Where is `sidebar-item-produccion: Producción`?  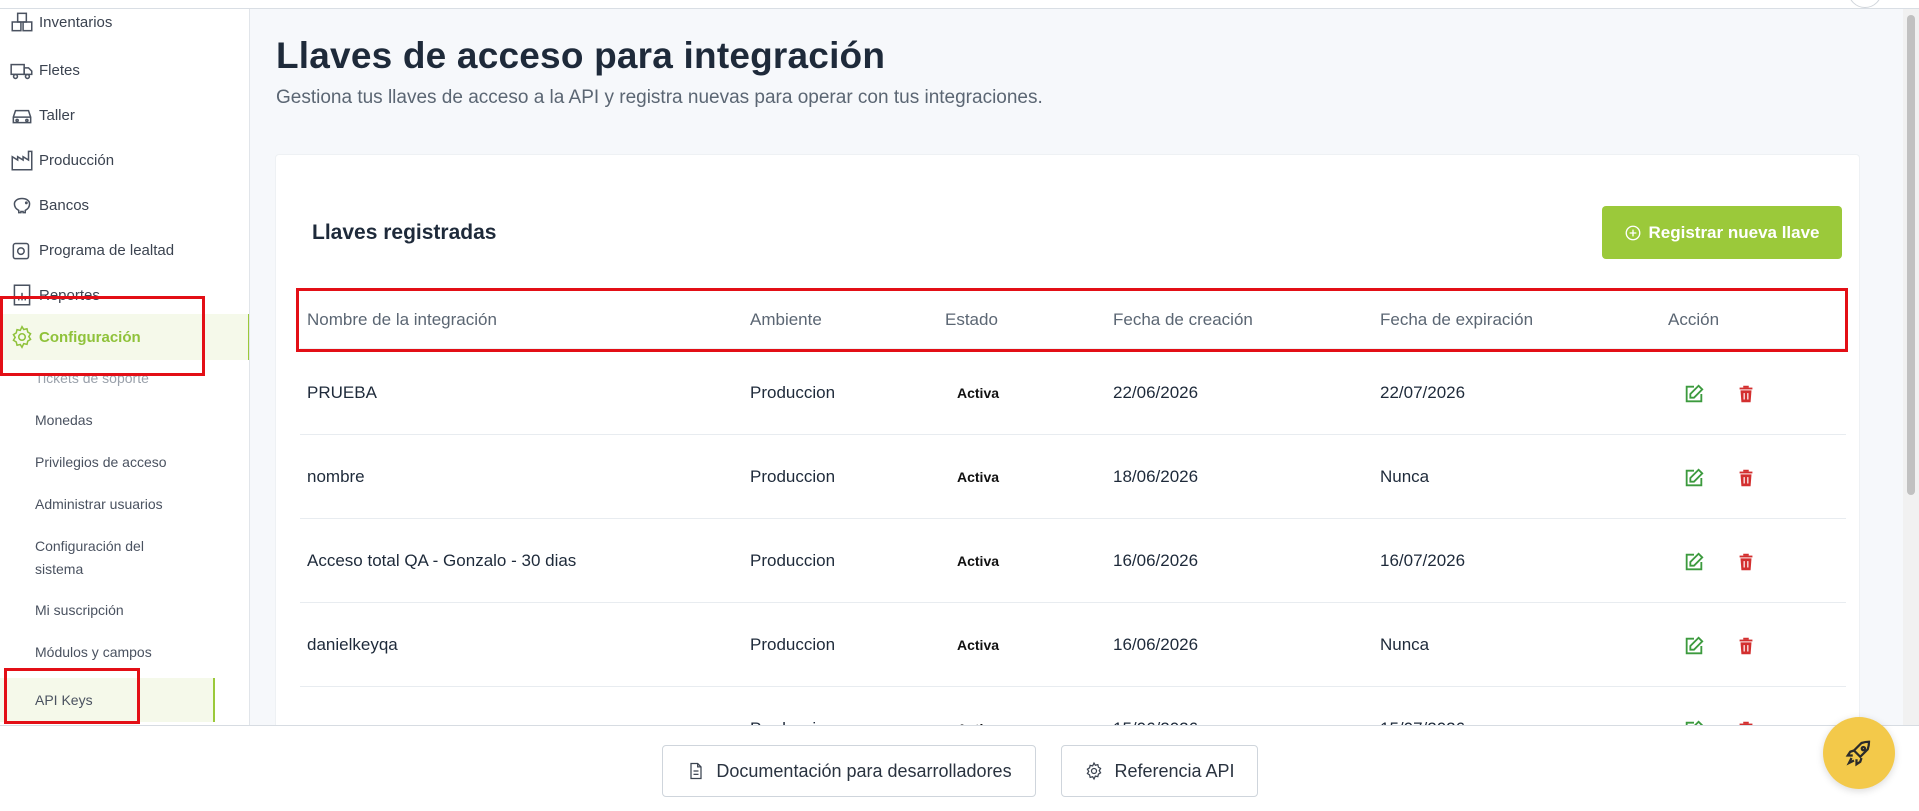 sidebar-item-produccion: Producción is located at coordinates (124, 160).